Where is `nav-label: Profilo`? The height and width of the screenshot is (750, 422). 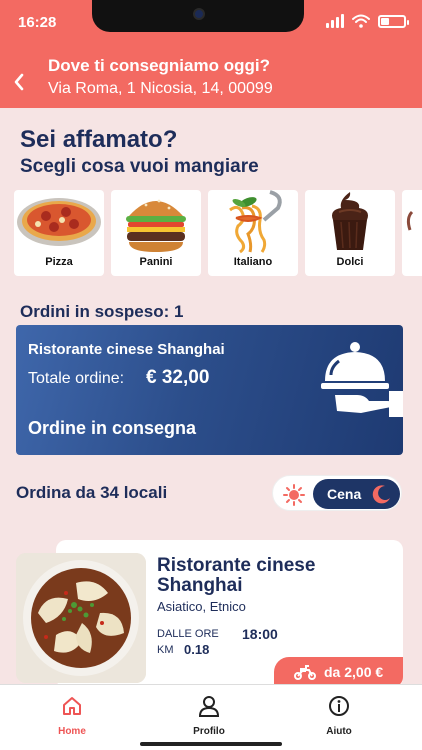 nav-label: Profilo is located at coordinates (209, 731).